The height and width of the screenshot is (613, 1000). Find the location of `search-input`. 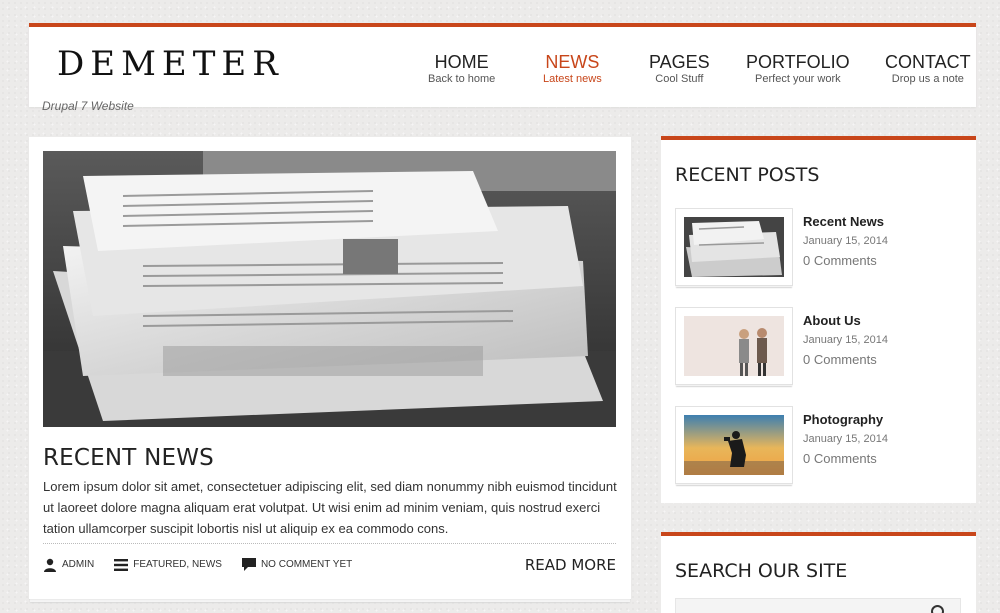

search-input is located at coordinates (818, 605).